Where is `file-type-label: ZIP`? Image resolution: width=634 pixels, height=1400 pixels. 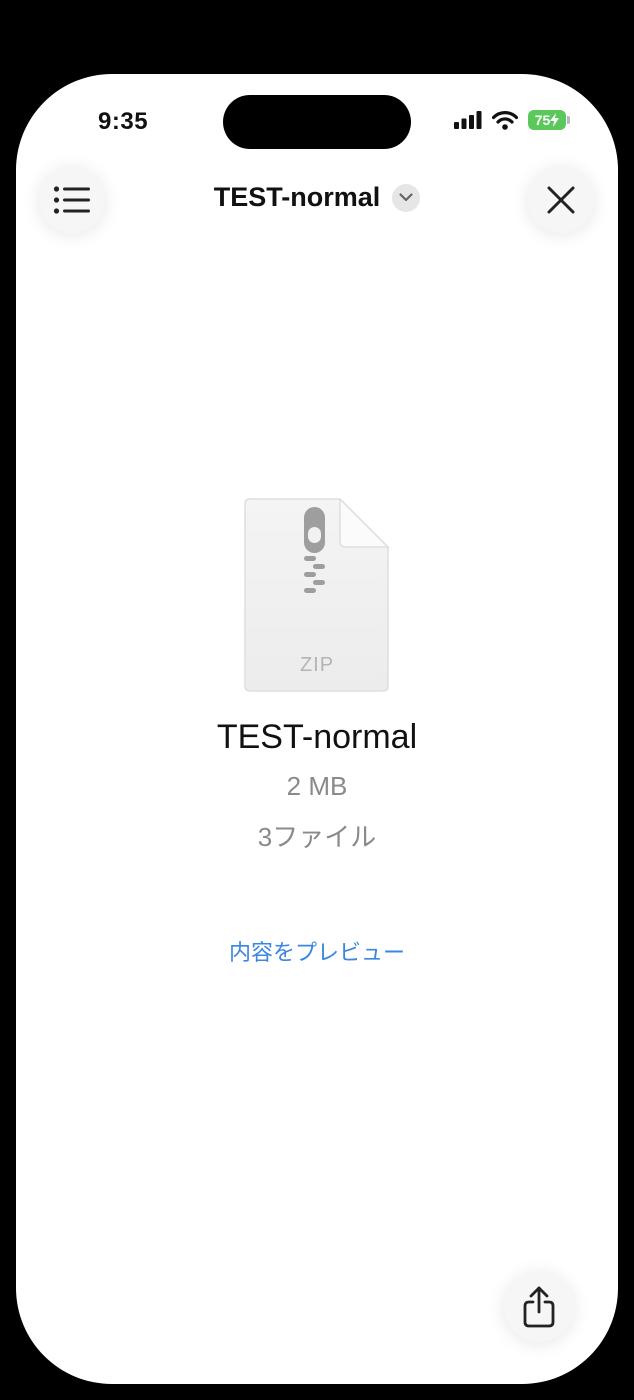
file-type-label: ZIP is located at coordinates (317, 665).